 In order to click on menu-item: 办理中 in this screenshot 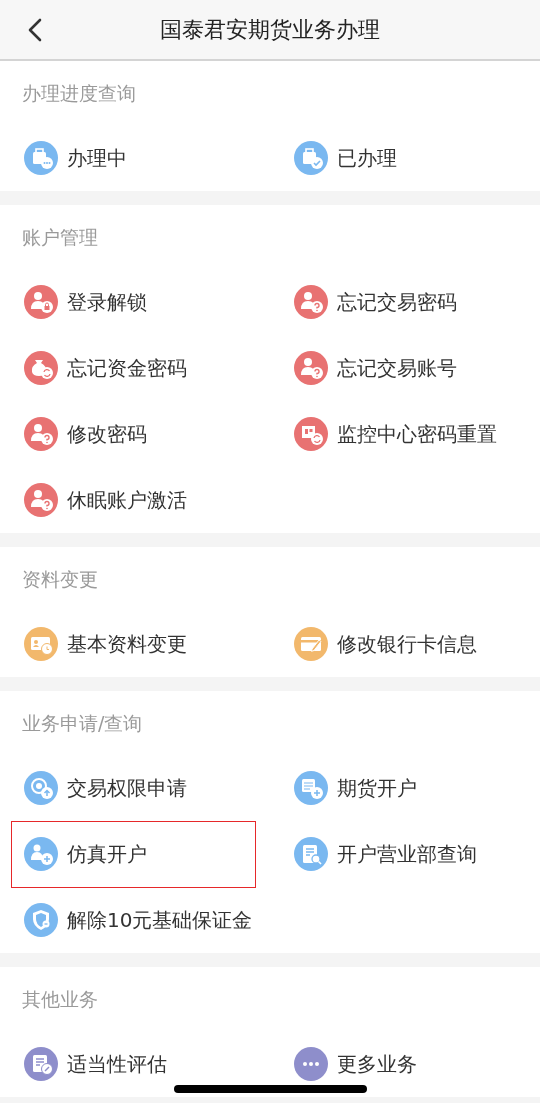, I will do `click(66, 158)`.